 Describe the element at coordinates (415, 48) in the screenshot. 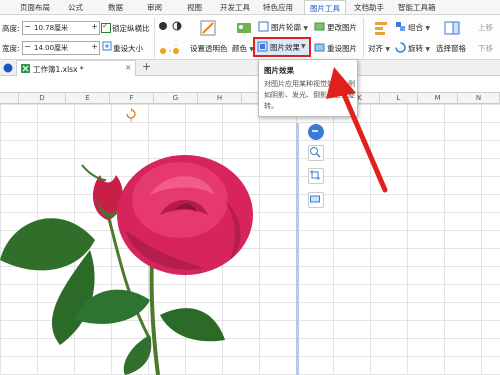

I see `rotate-label: 旋转` at that location.